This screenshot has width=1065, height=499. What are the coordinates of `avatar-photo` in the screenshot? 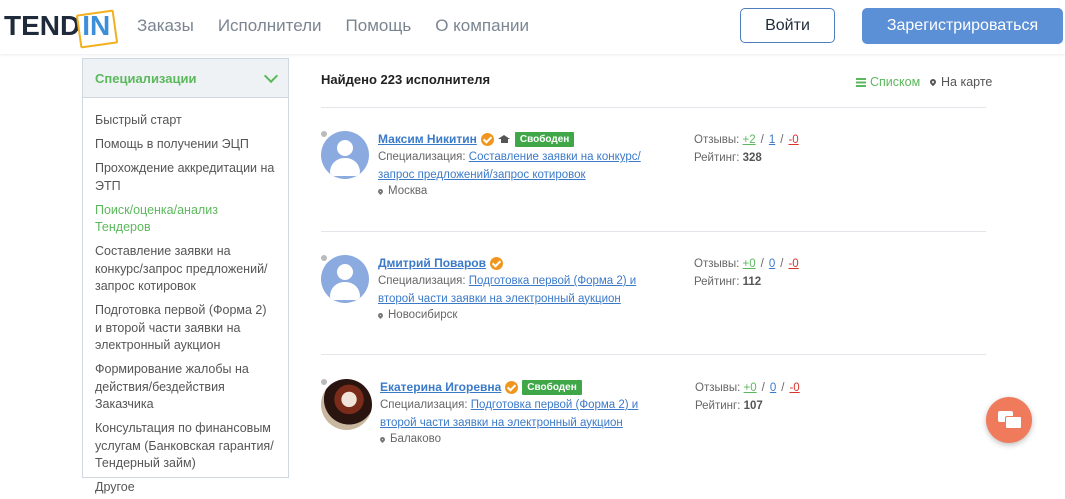 It's located at (346, 404).